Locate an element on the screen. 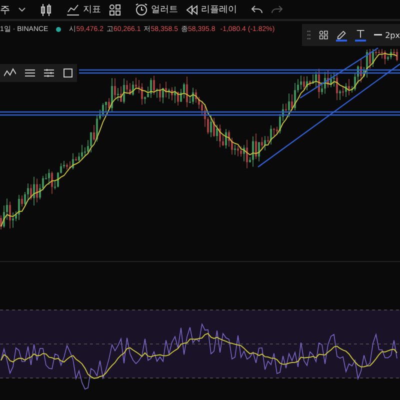 The width and height of the screenshot is (400, 400). caret-icon is located at coordinates (22, 9).